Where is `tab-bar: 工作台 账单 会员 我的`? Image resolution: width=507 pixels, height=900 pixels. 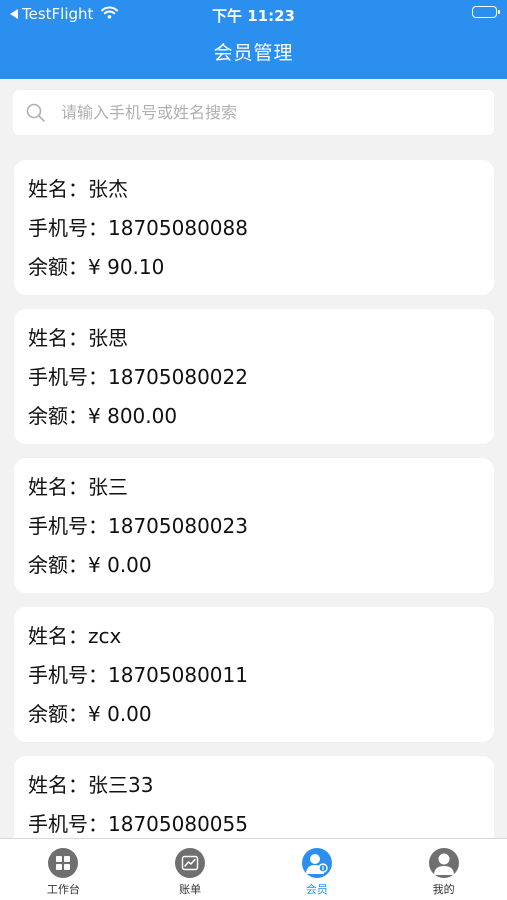
tab-bar: 工作台 账单 会员 我的 is located at coordinates (253, 869).